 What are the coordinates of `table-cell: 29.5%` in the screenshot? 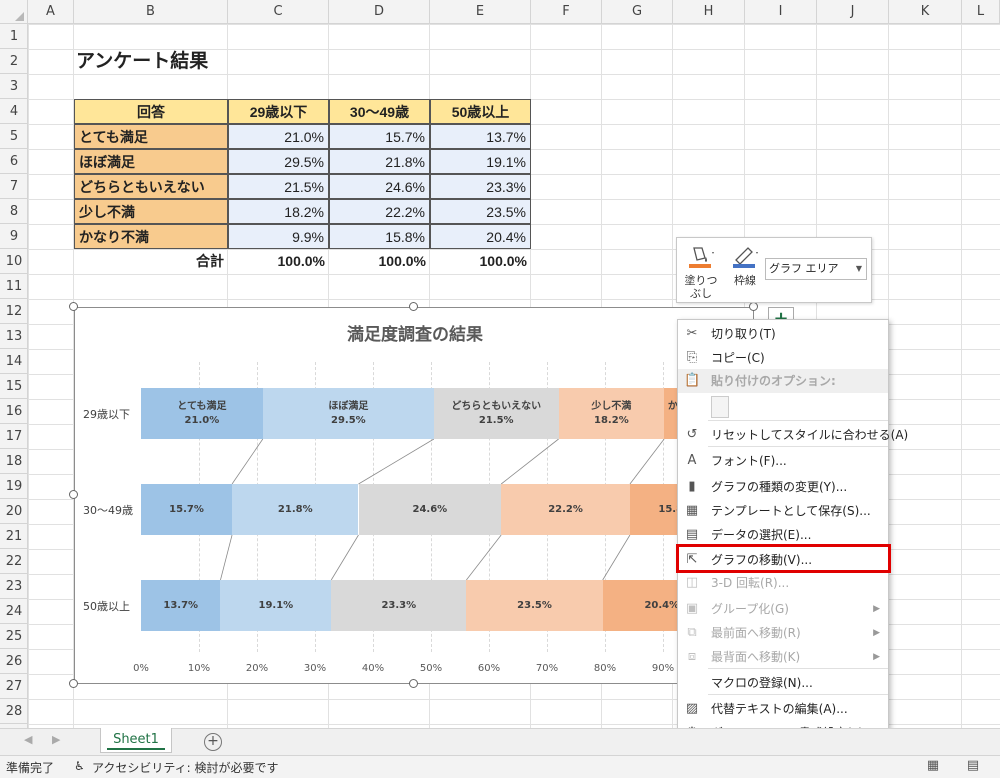 It's located at (278, 161).